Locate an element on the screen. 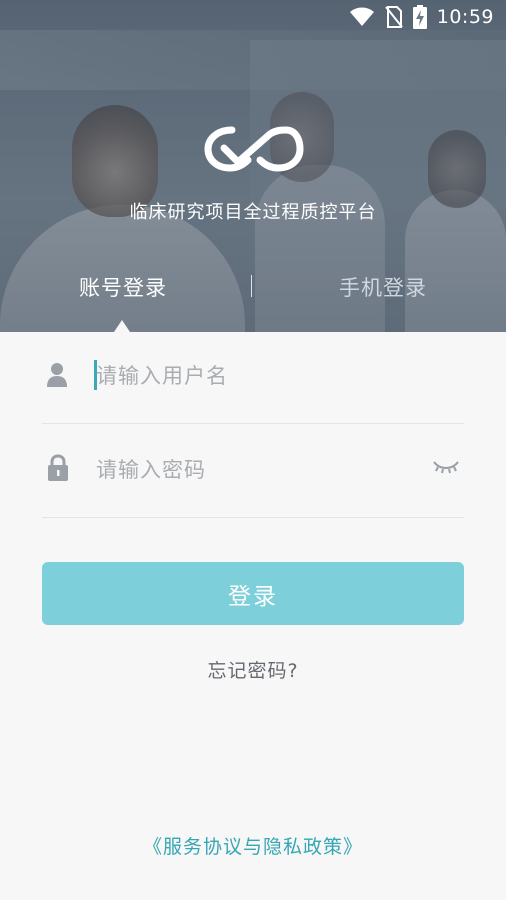  no-sim-icon is located at coordinates (393, 17).